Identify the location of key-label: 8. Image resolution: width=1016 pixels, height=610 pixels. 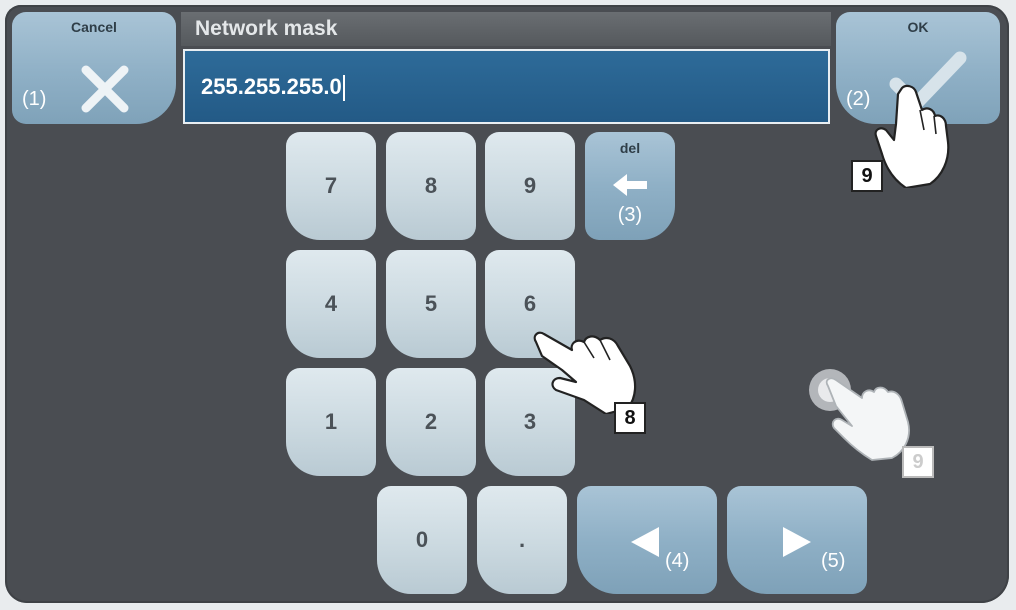
(431, 185).